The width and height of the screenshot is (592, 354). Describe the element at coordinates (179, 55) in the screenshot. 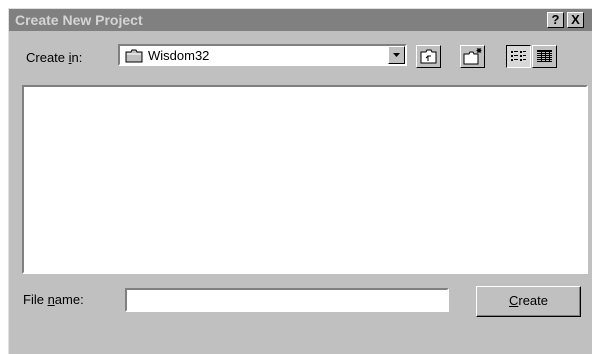

I see `create-in-value: Wisdom32` at that location.